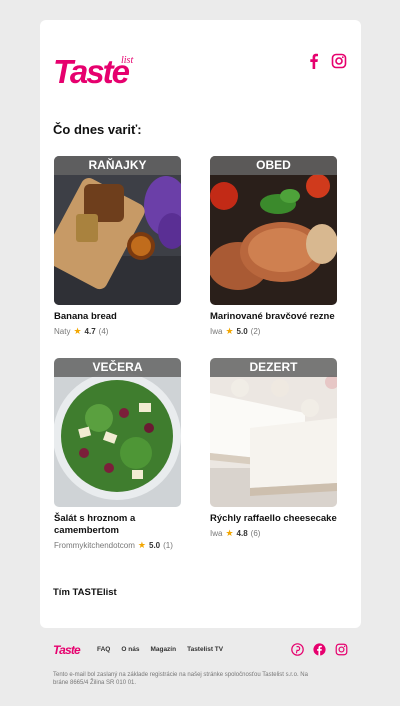 The image size is (400, 706). Describe the element at coordinates (273, 367) in the screenshot. I see `category-label: DEZERT` at that location.